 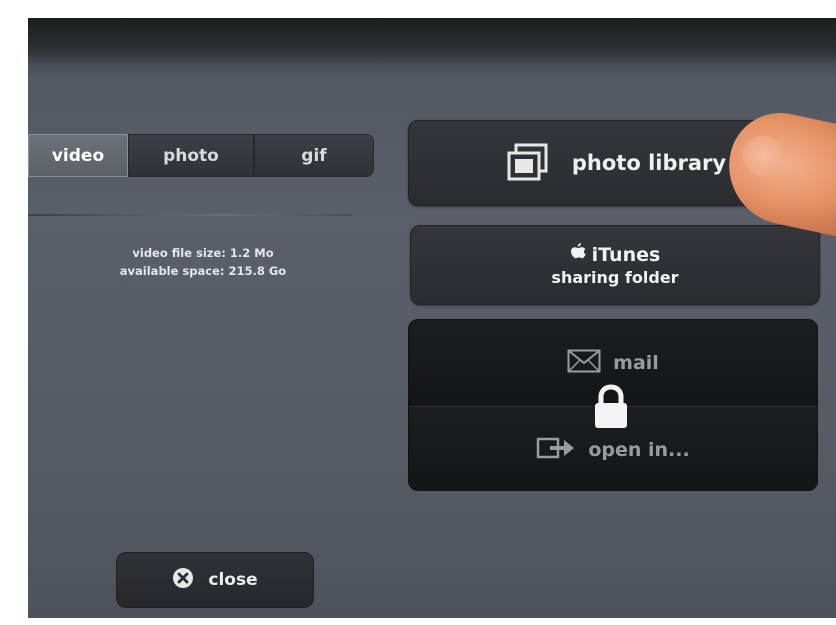 I want to click on itunes-sharing-button: iTunes sharing folder, so click(x=615, y=265).